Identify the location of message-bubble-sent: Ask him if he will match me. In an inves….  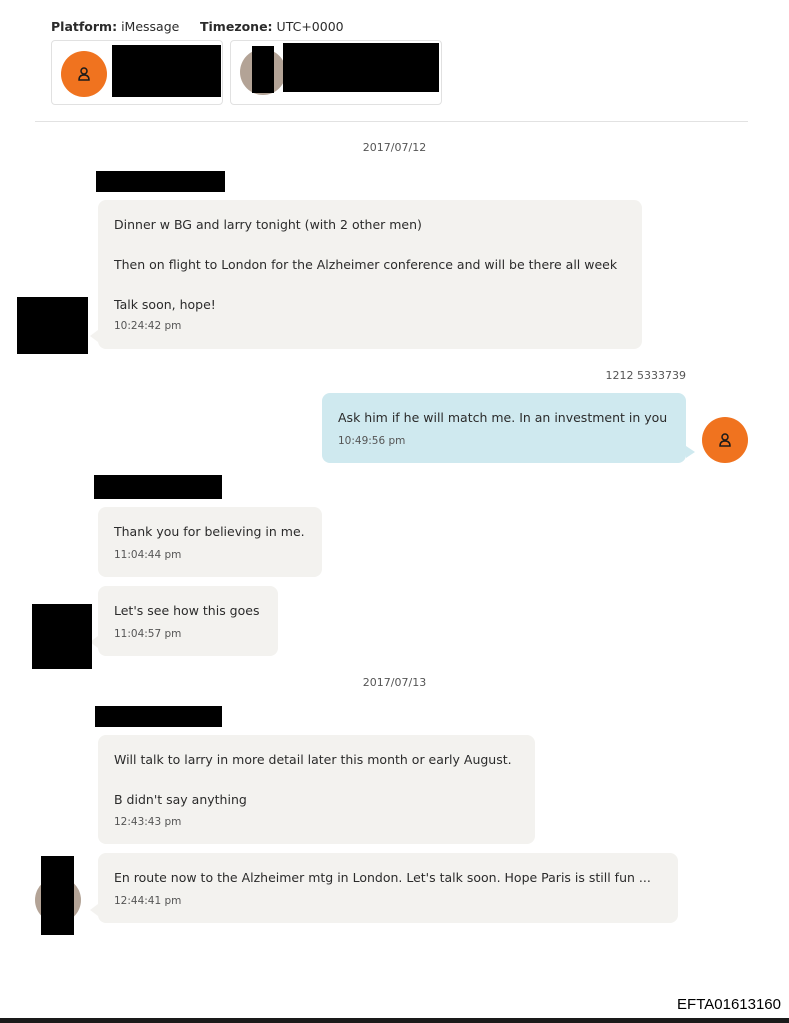
(504, 428).